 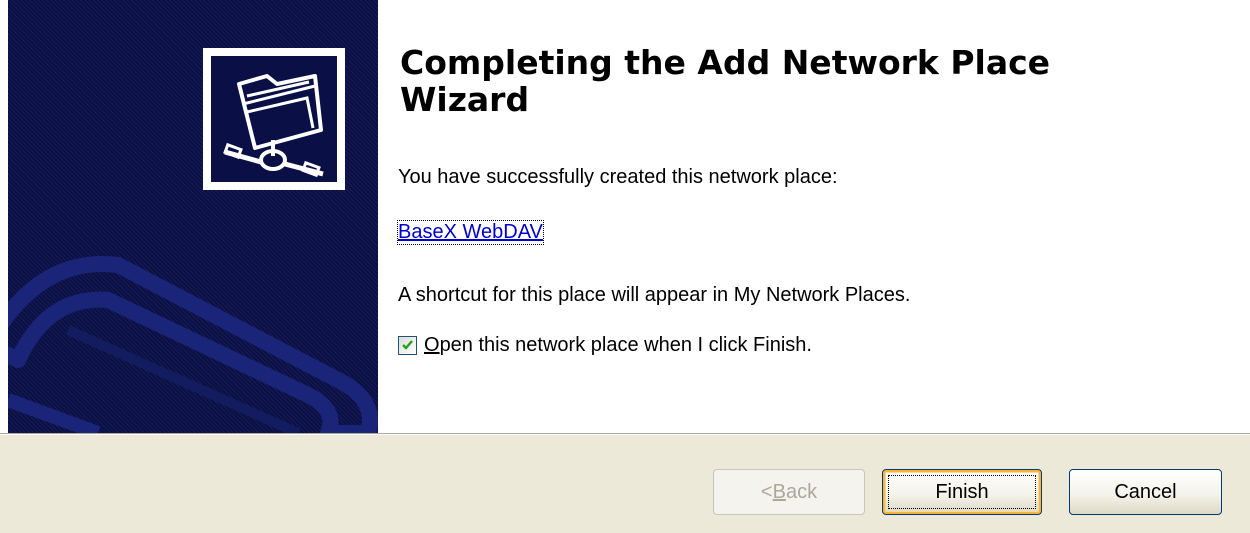 I want to click on back-button-mnemonic: B, so click(x=779, y=491).